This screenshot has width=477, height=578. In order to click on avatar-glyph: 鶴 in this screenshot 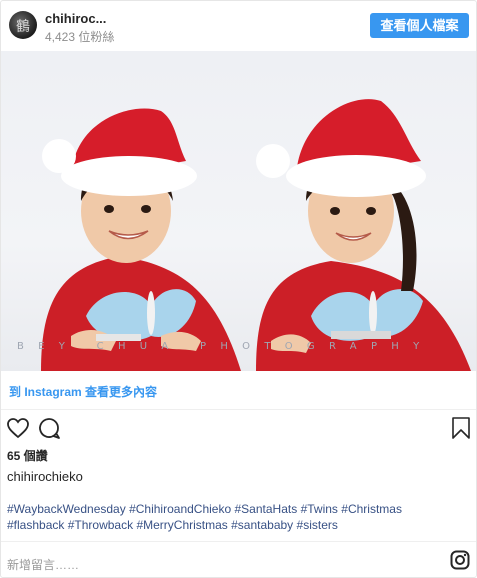, I will do `click(23, 27)`.